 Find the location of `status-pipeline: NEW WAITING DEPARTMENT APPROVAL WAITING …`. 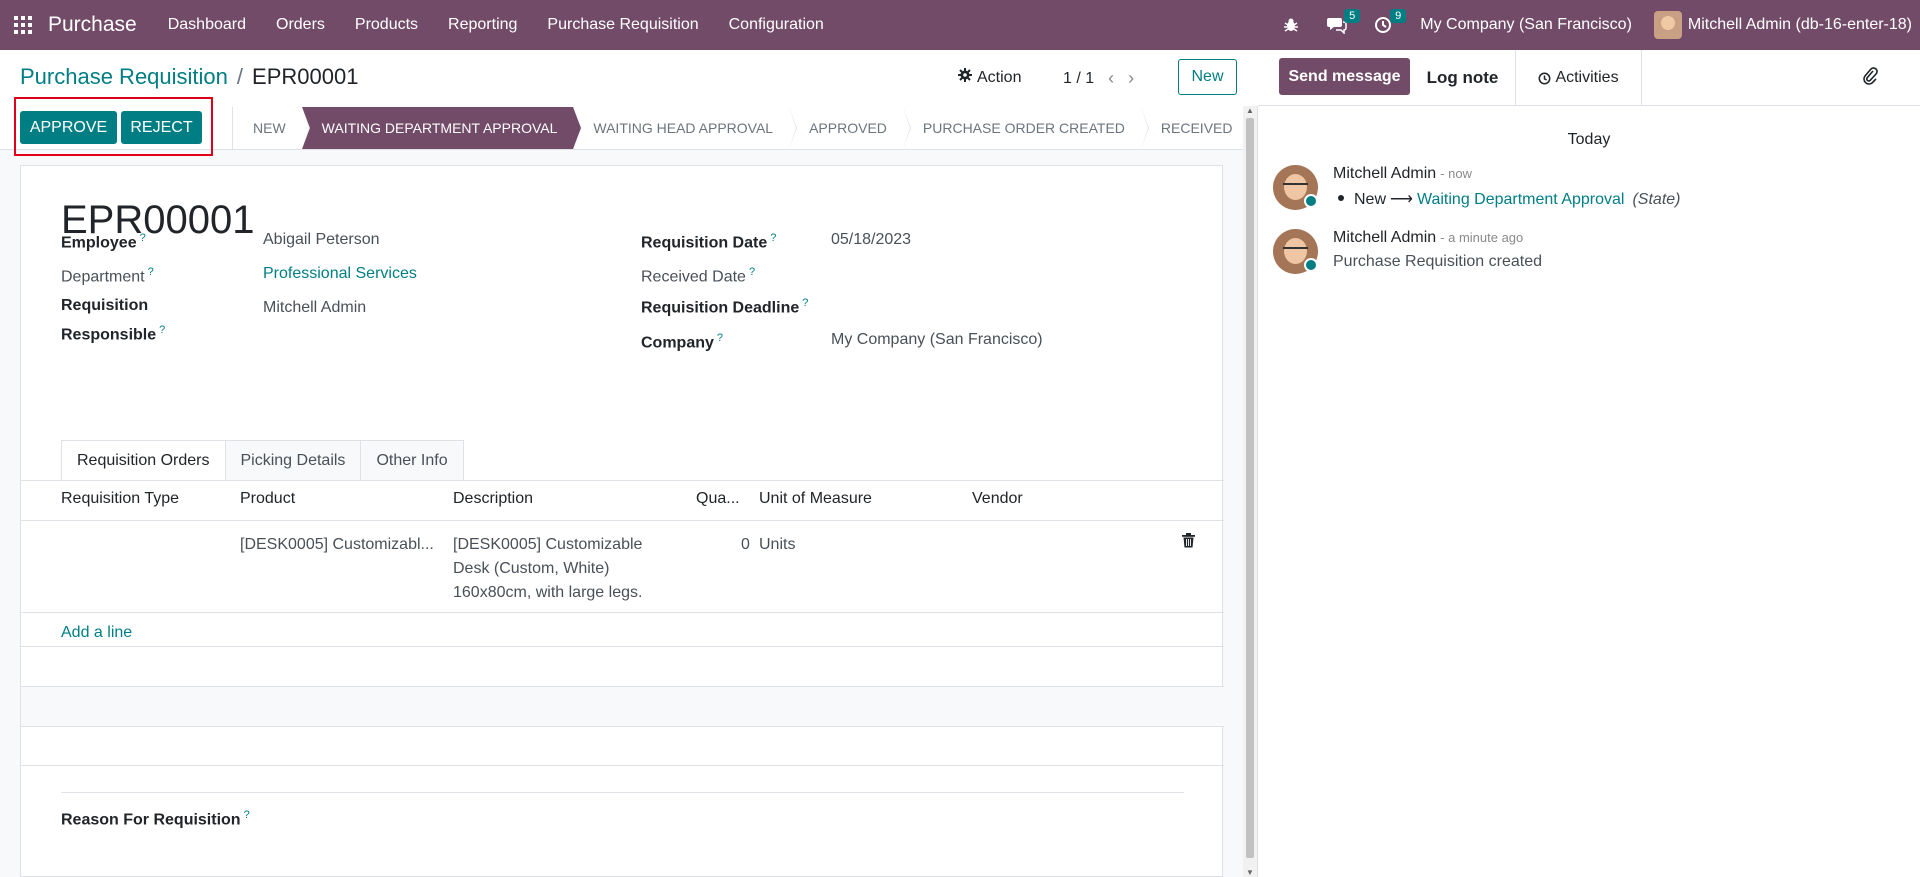

status-pipeline: NEW WAITING DEPARTMENT APPROVAL WAITING … is located at coordinates (740, 128).